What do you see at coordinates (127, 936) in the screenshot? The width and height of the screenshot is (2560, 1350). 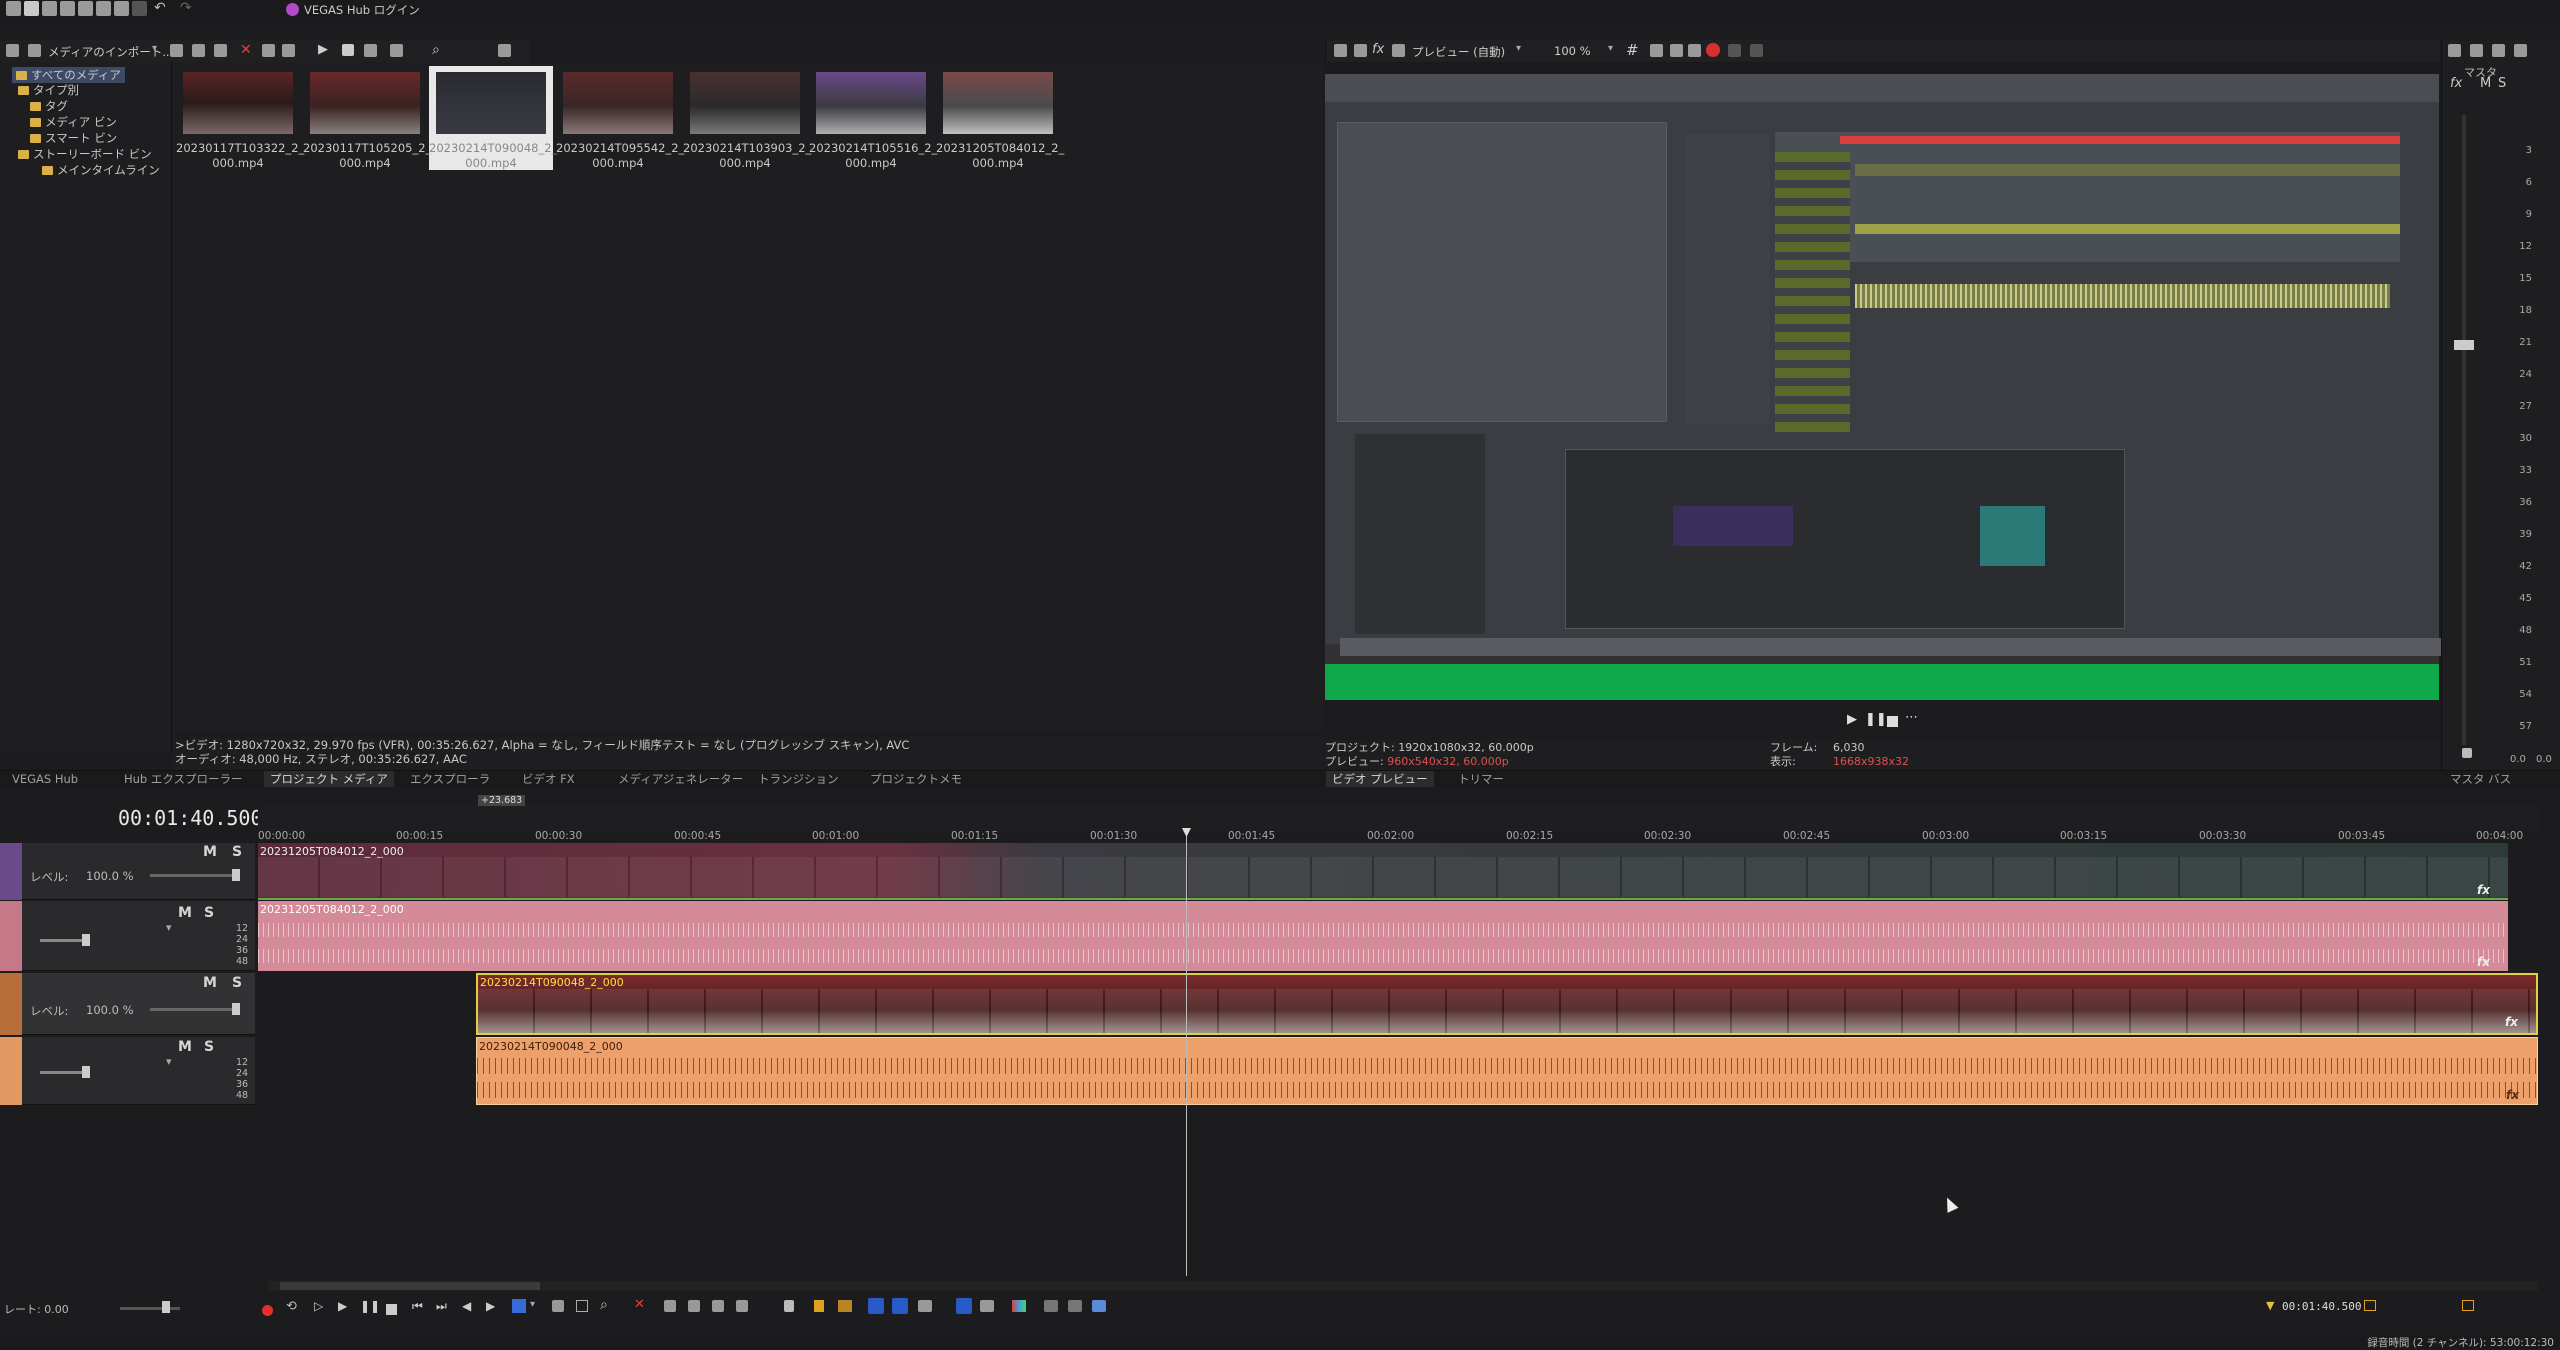 I see `track-header-audio-1: M S ▾ 12 24 36 48` at bounding box center [127, 936].